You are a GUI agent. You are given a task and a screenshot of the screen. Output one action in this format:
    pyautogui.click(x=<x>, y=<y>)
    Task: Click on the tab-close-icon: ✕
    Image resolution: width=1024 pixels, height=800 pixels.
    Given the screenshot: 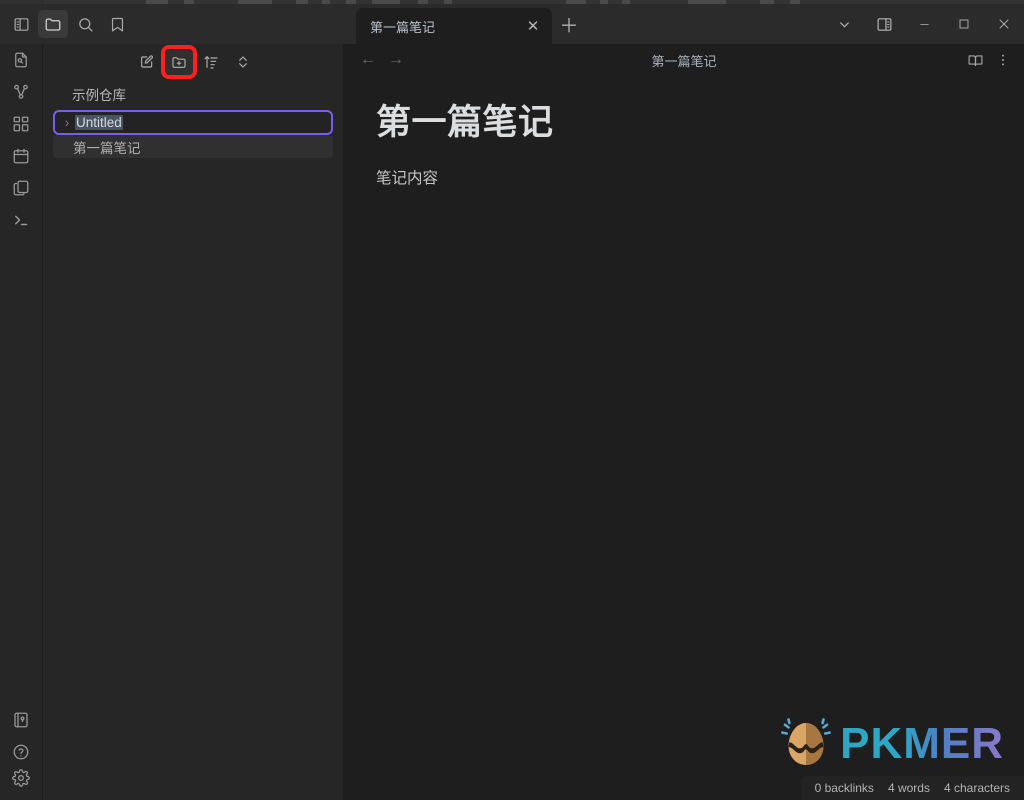 What is the action you would take?
    pyautogui.click(x=533, y=26)
    